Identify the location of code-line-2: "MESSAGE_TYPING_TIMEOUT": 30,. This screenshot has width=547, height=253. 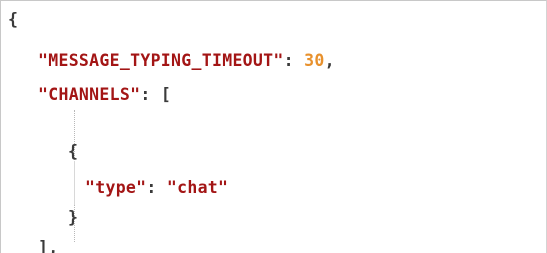
(186, 61).